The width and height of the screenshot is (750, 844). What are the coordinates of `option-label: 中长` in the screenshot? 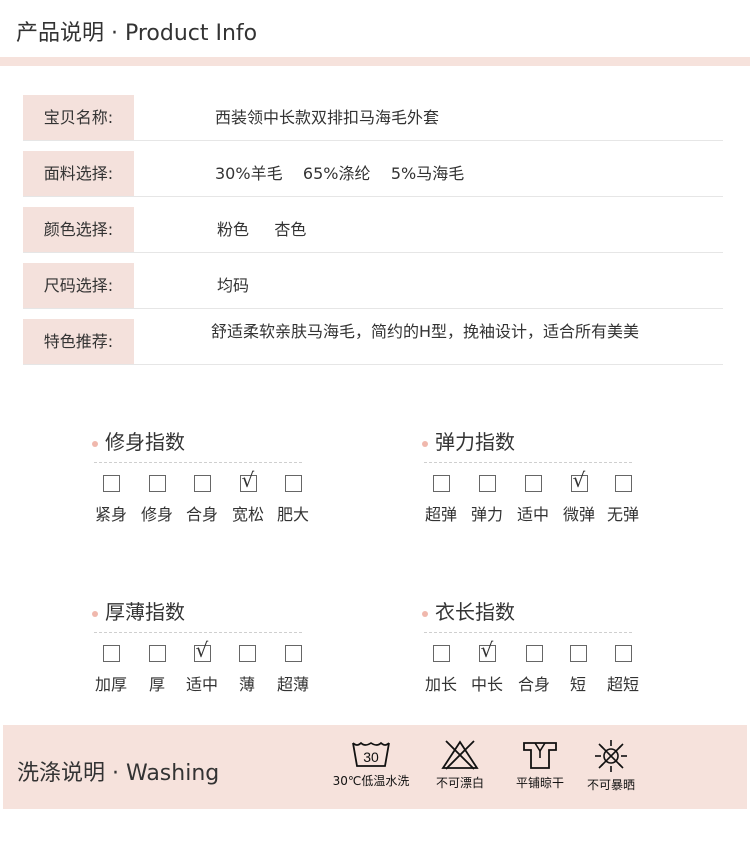 It's located at (486, 684).